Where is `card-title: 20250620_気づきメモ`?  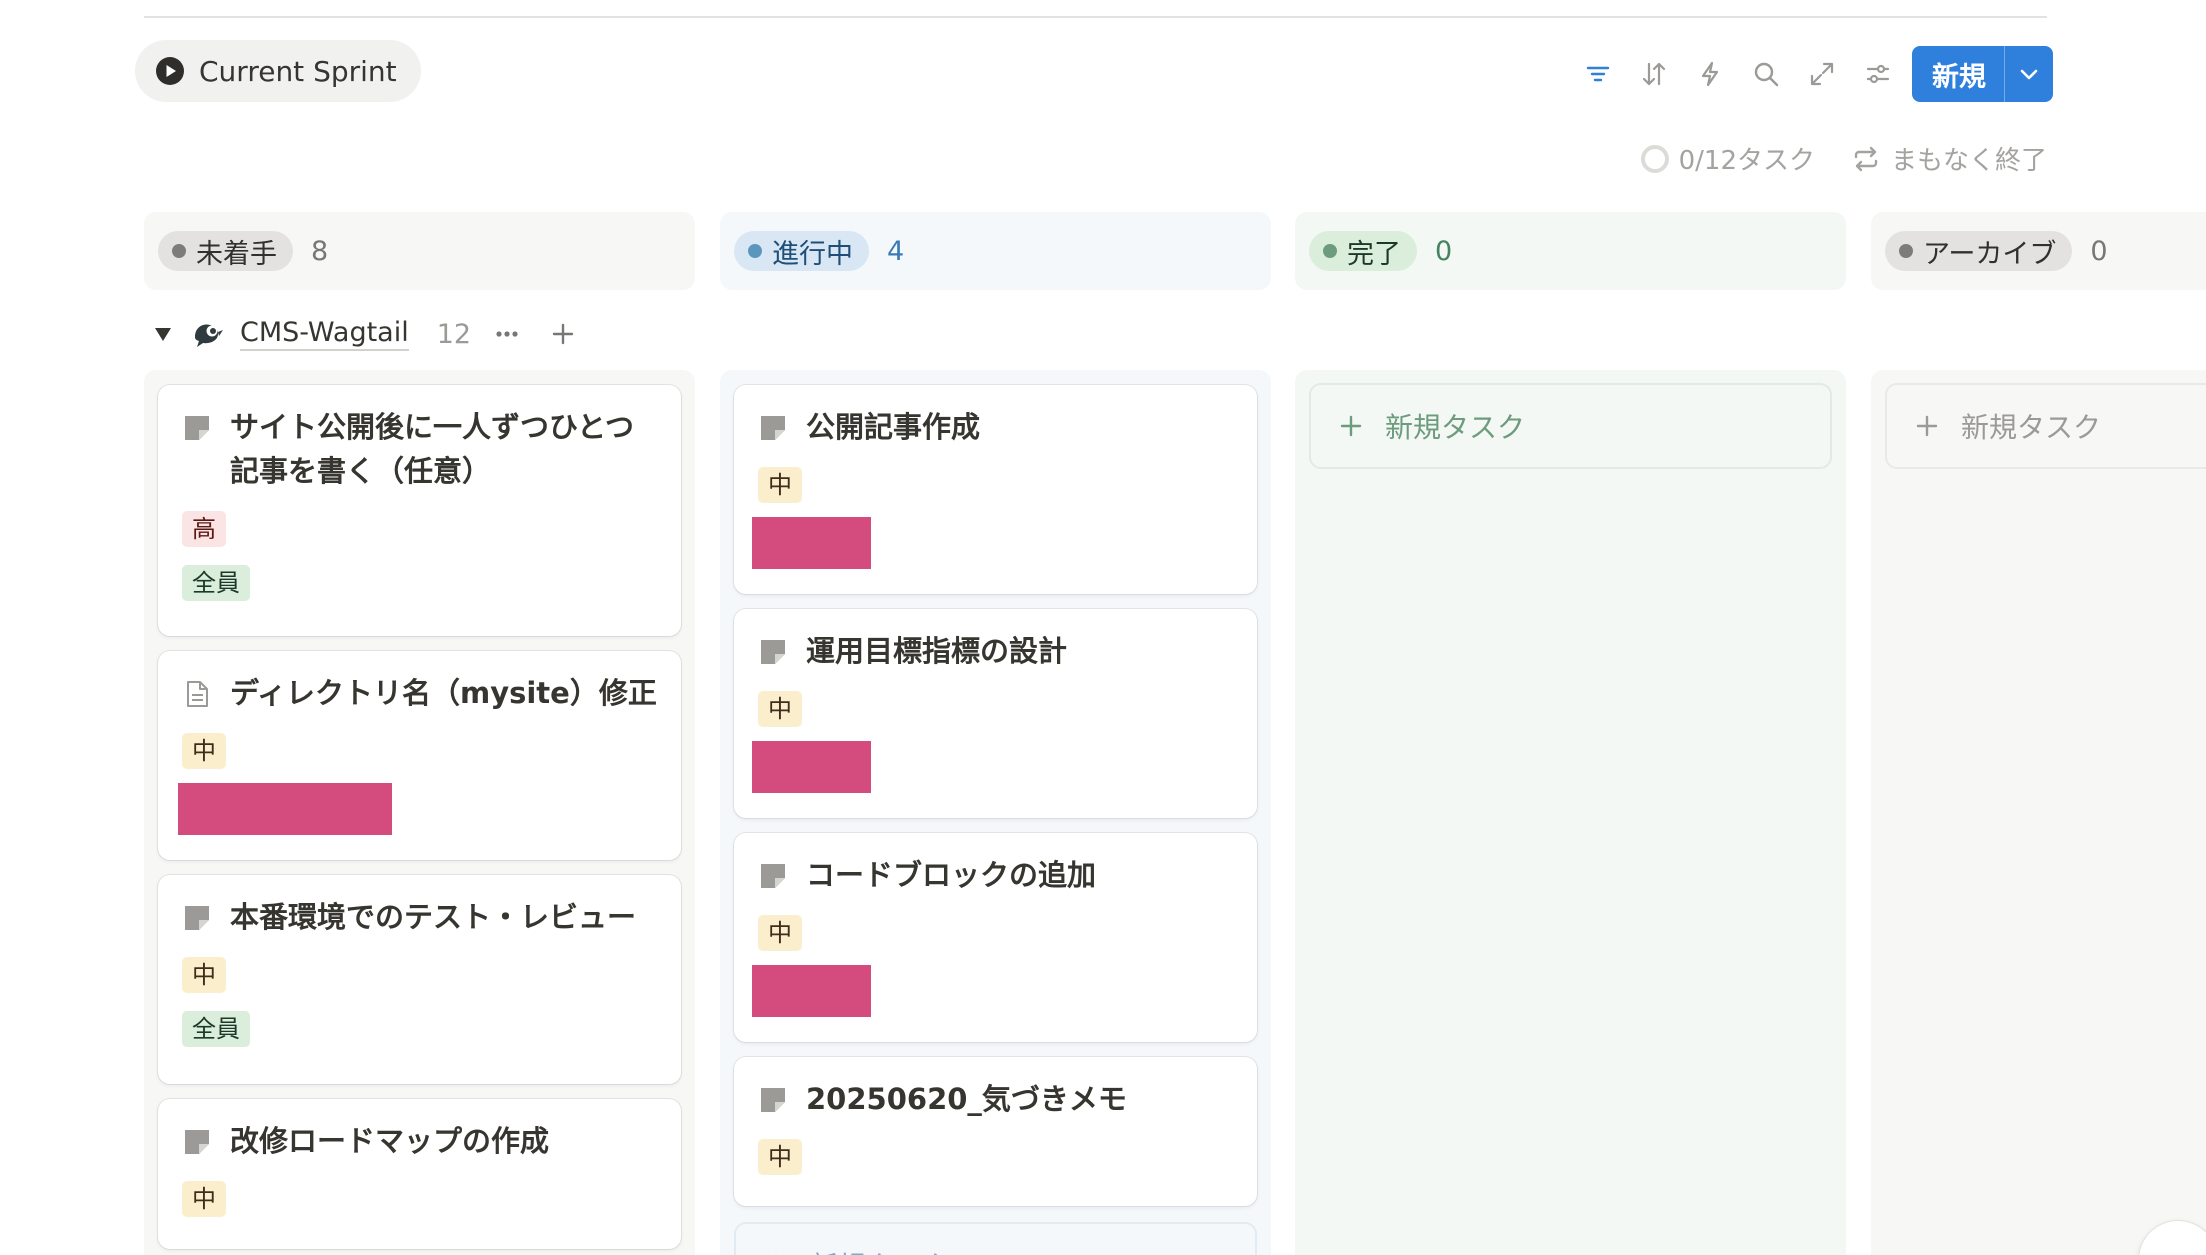
card-title: 20250620_気づきメモ is located at coordinates (995, 1099).